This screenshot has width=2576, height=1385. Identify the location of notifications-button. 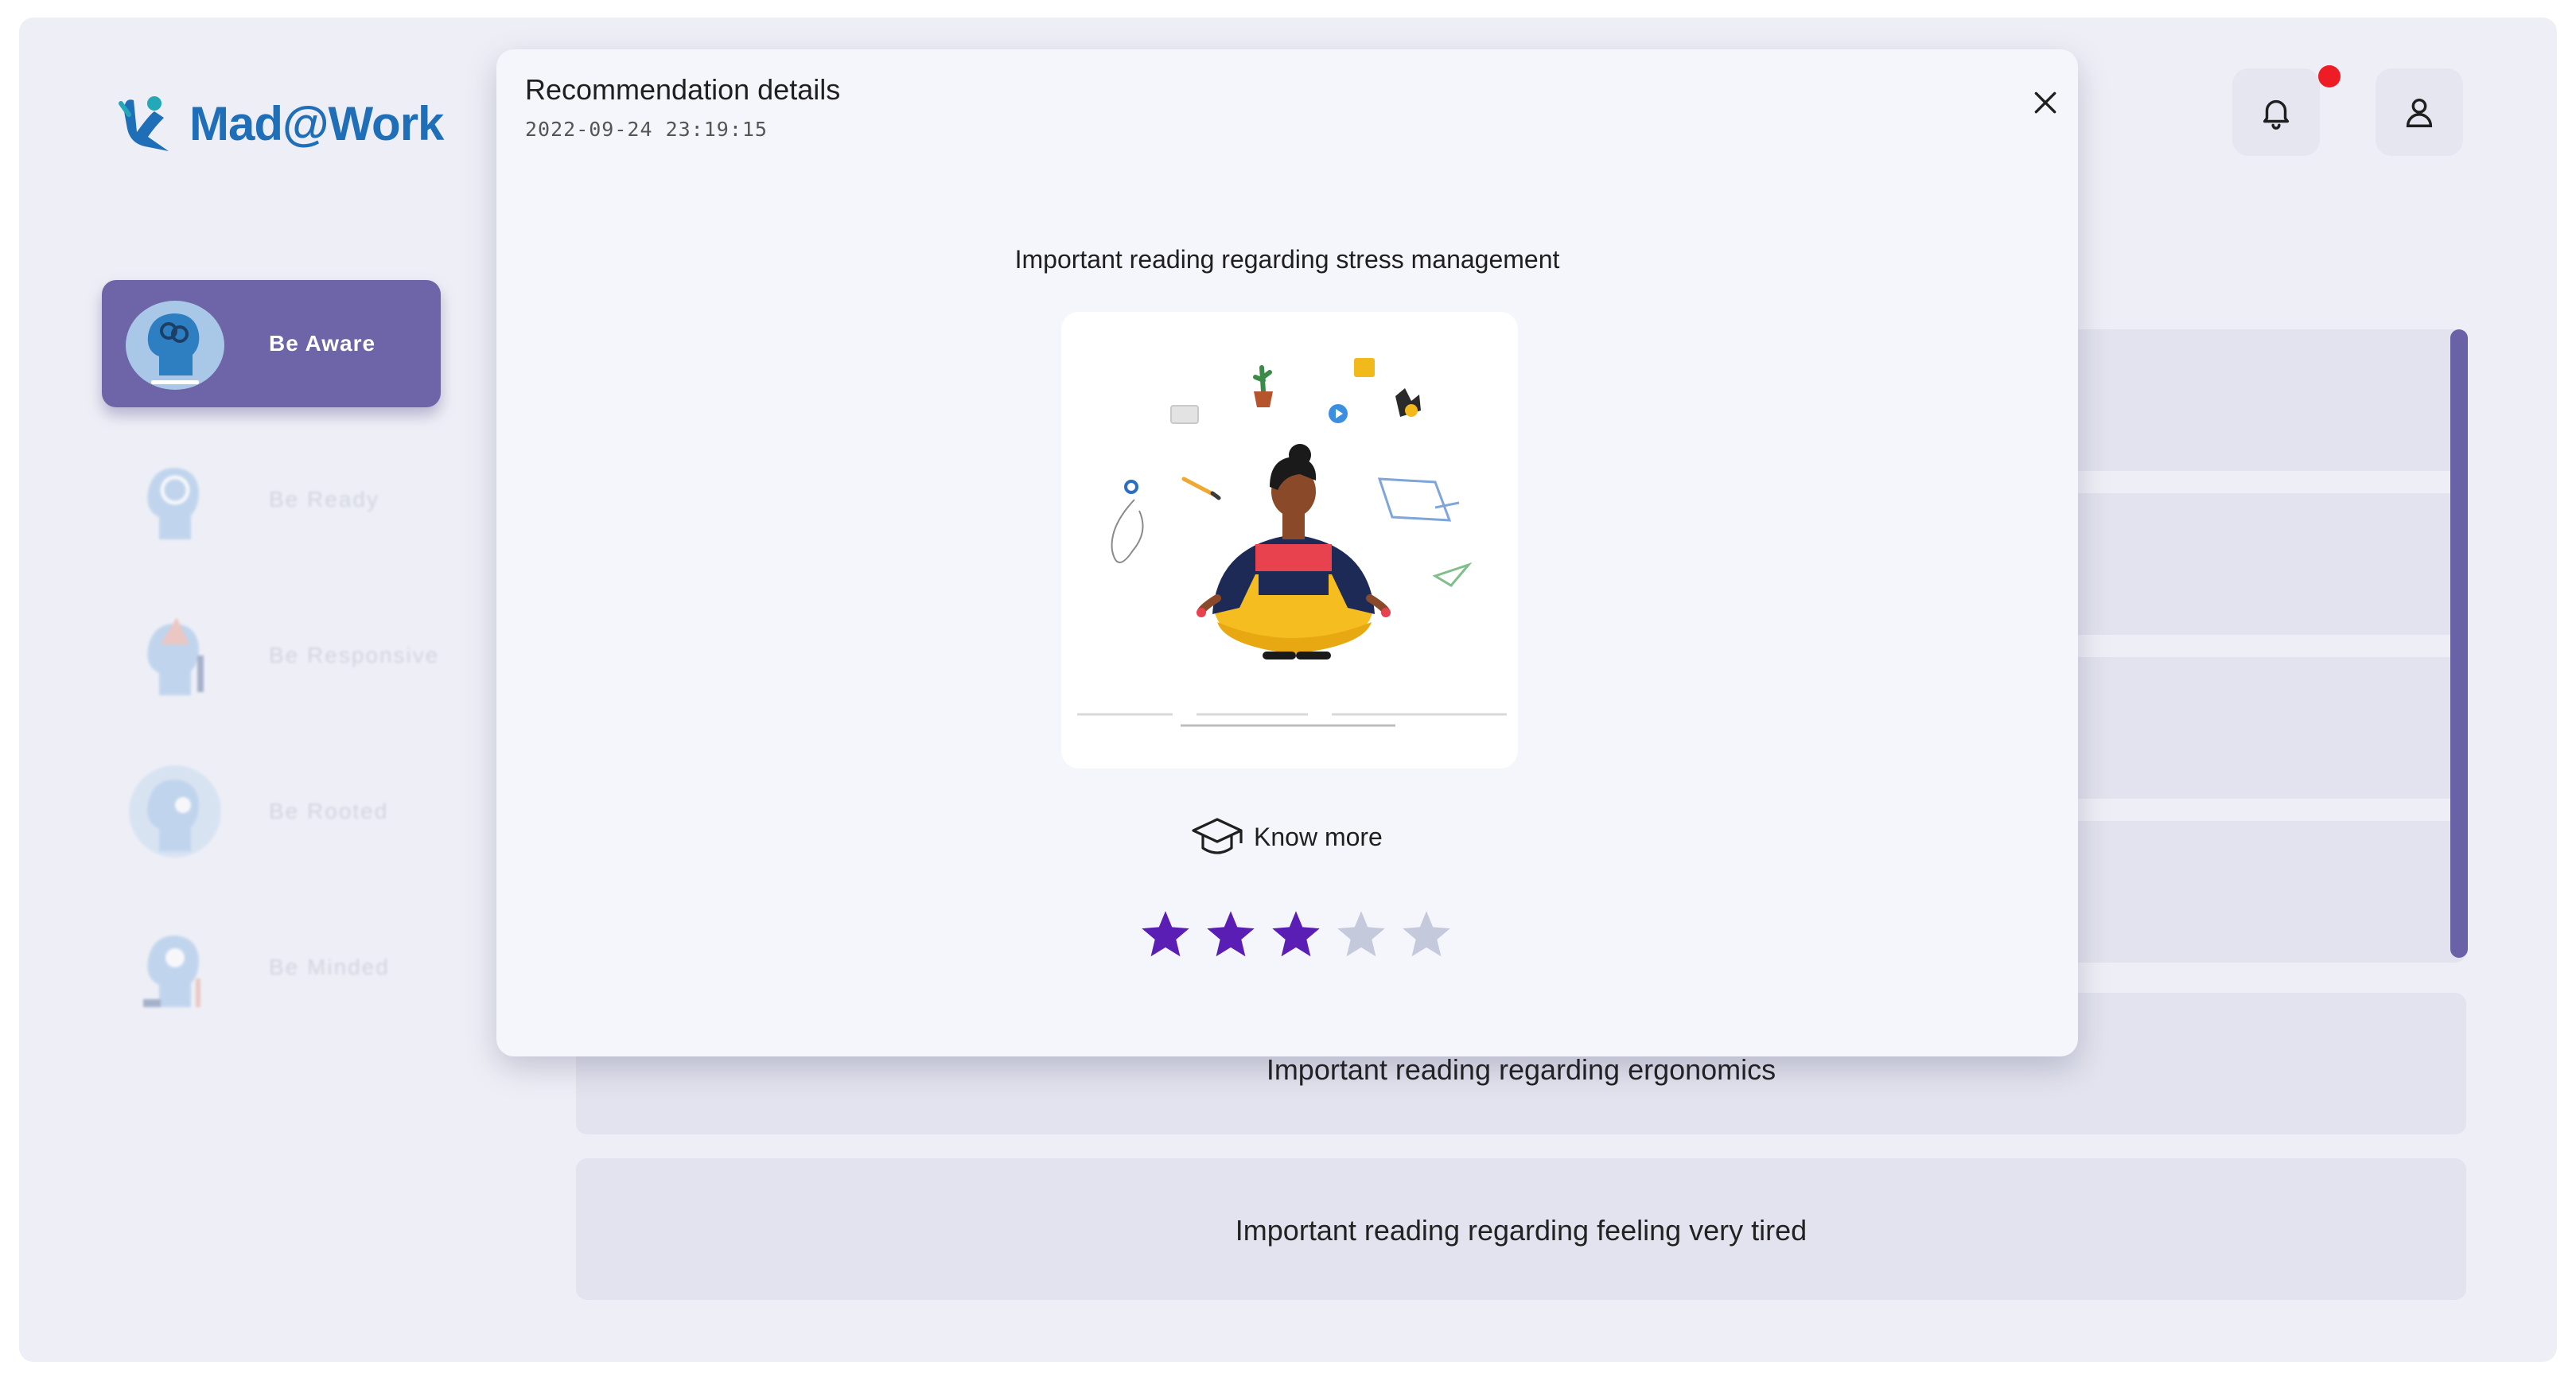
(2276, 112).